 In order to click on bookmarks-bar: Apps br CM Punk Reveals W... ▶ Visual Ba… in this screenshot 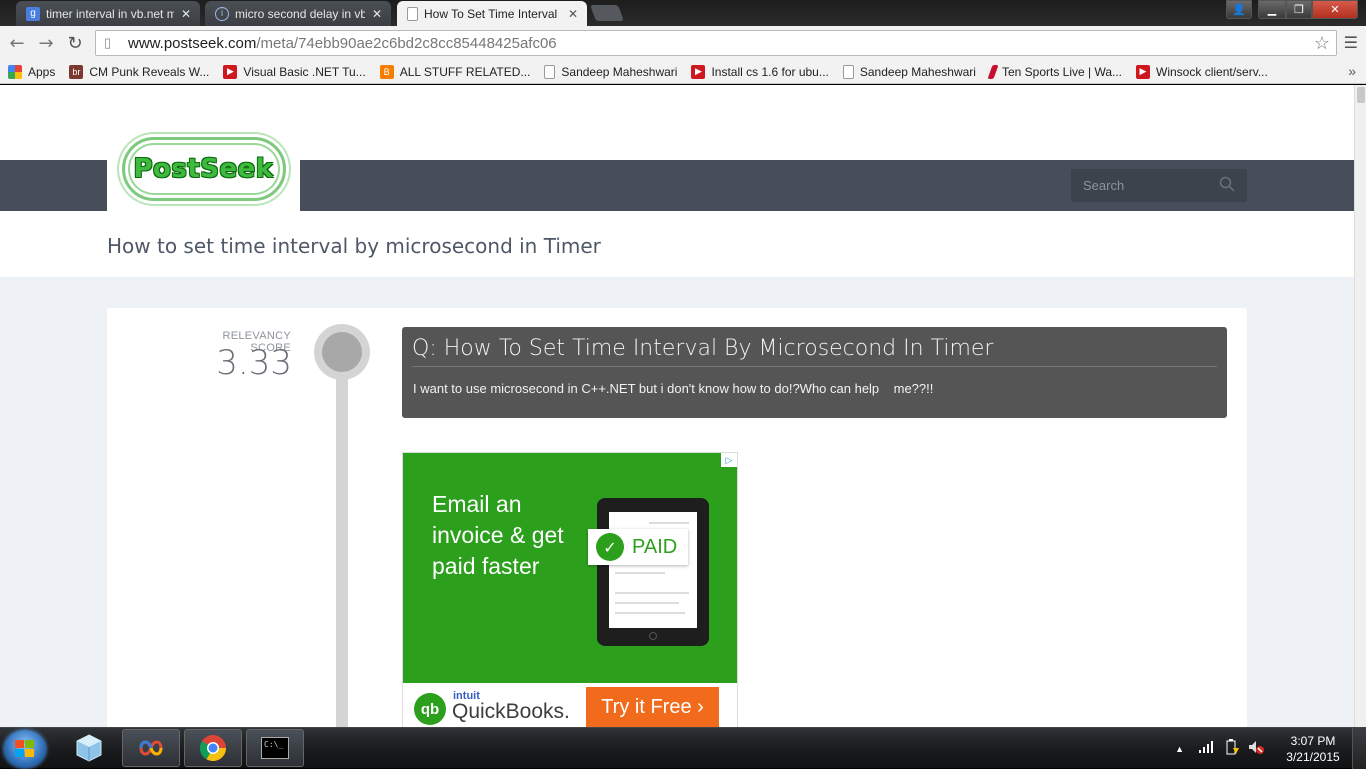, I will do `click(683, 72)`.